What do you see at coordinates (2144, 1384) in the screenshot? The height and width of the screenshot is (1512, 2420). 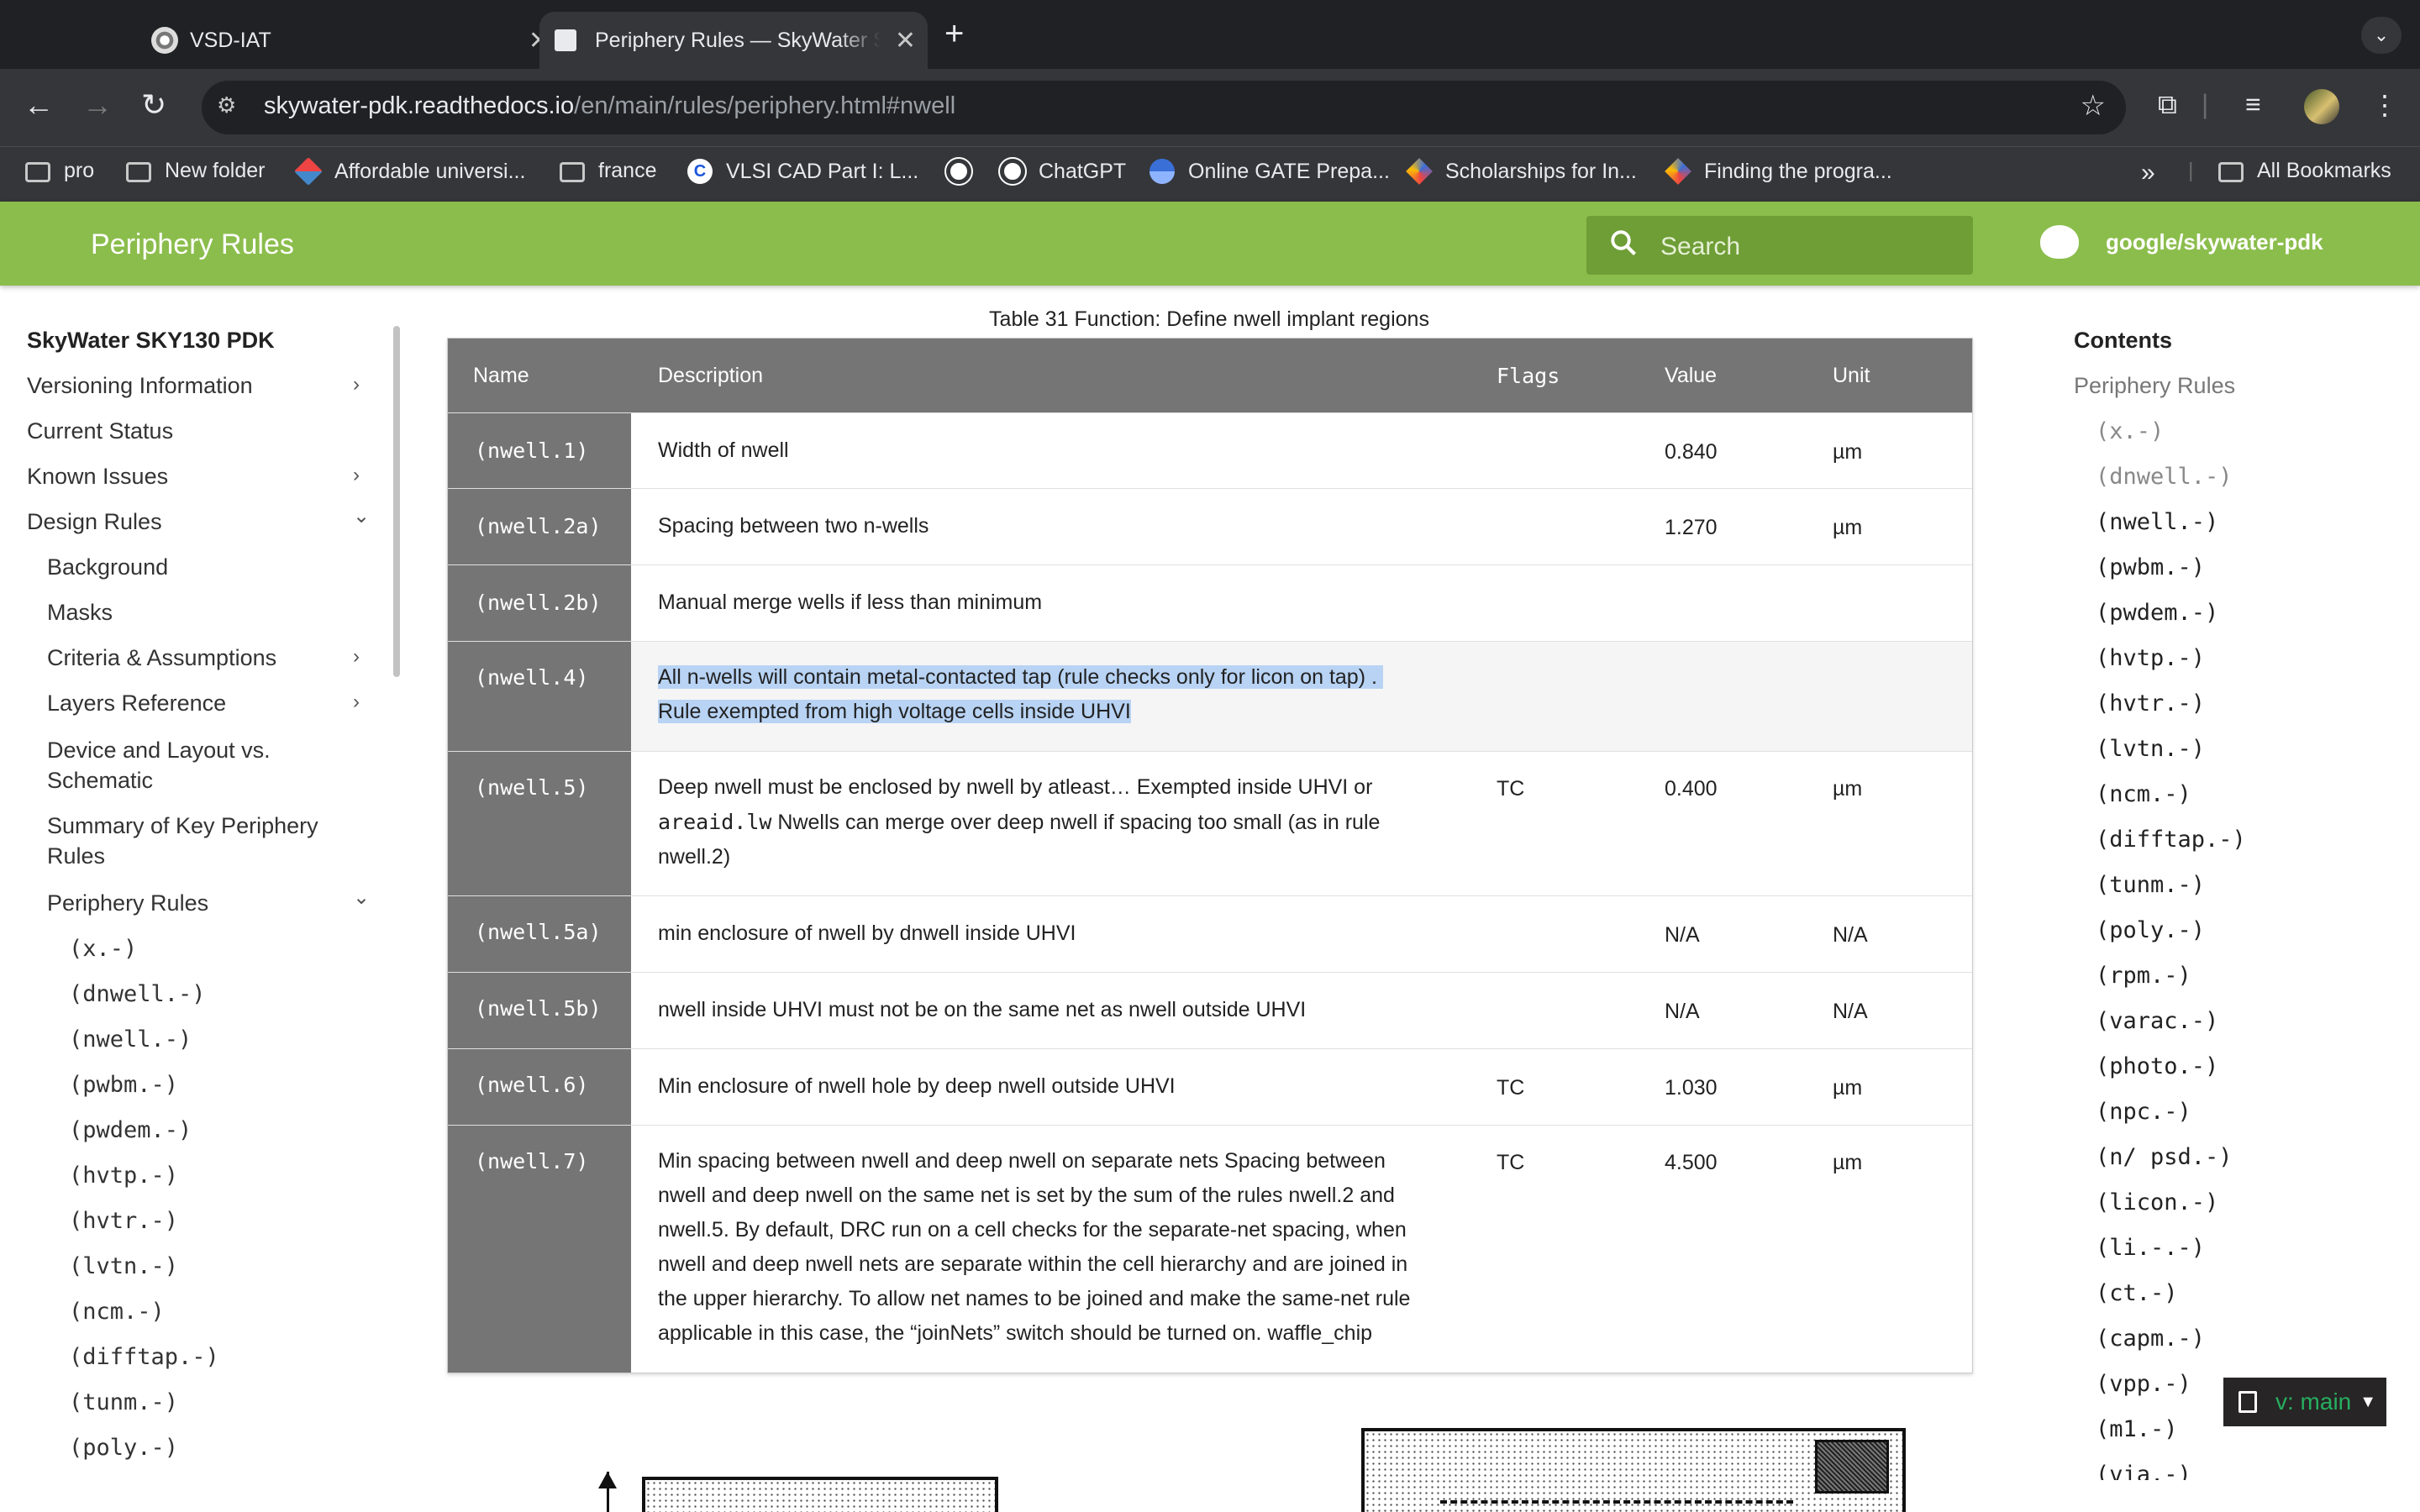 I see `contents-item: (vpp.-)` at bounding box center [2144, 1384].